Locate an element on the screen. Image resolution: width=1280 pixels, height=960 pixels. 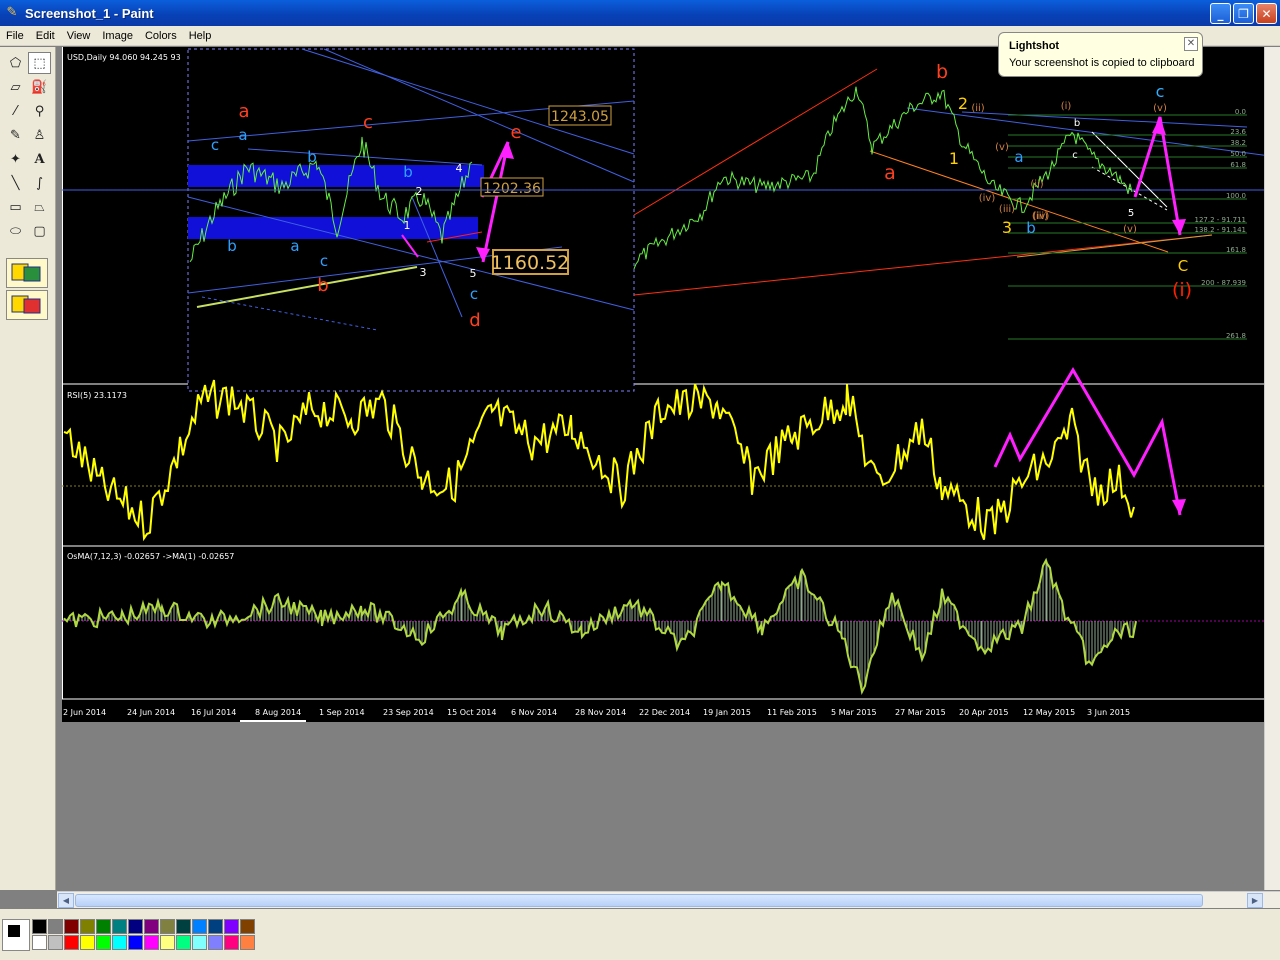
fib-level-label: 127.2 - 91.711 is located at coordinates (1220, 220).